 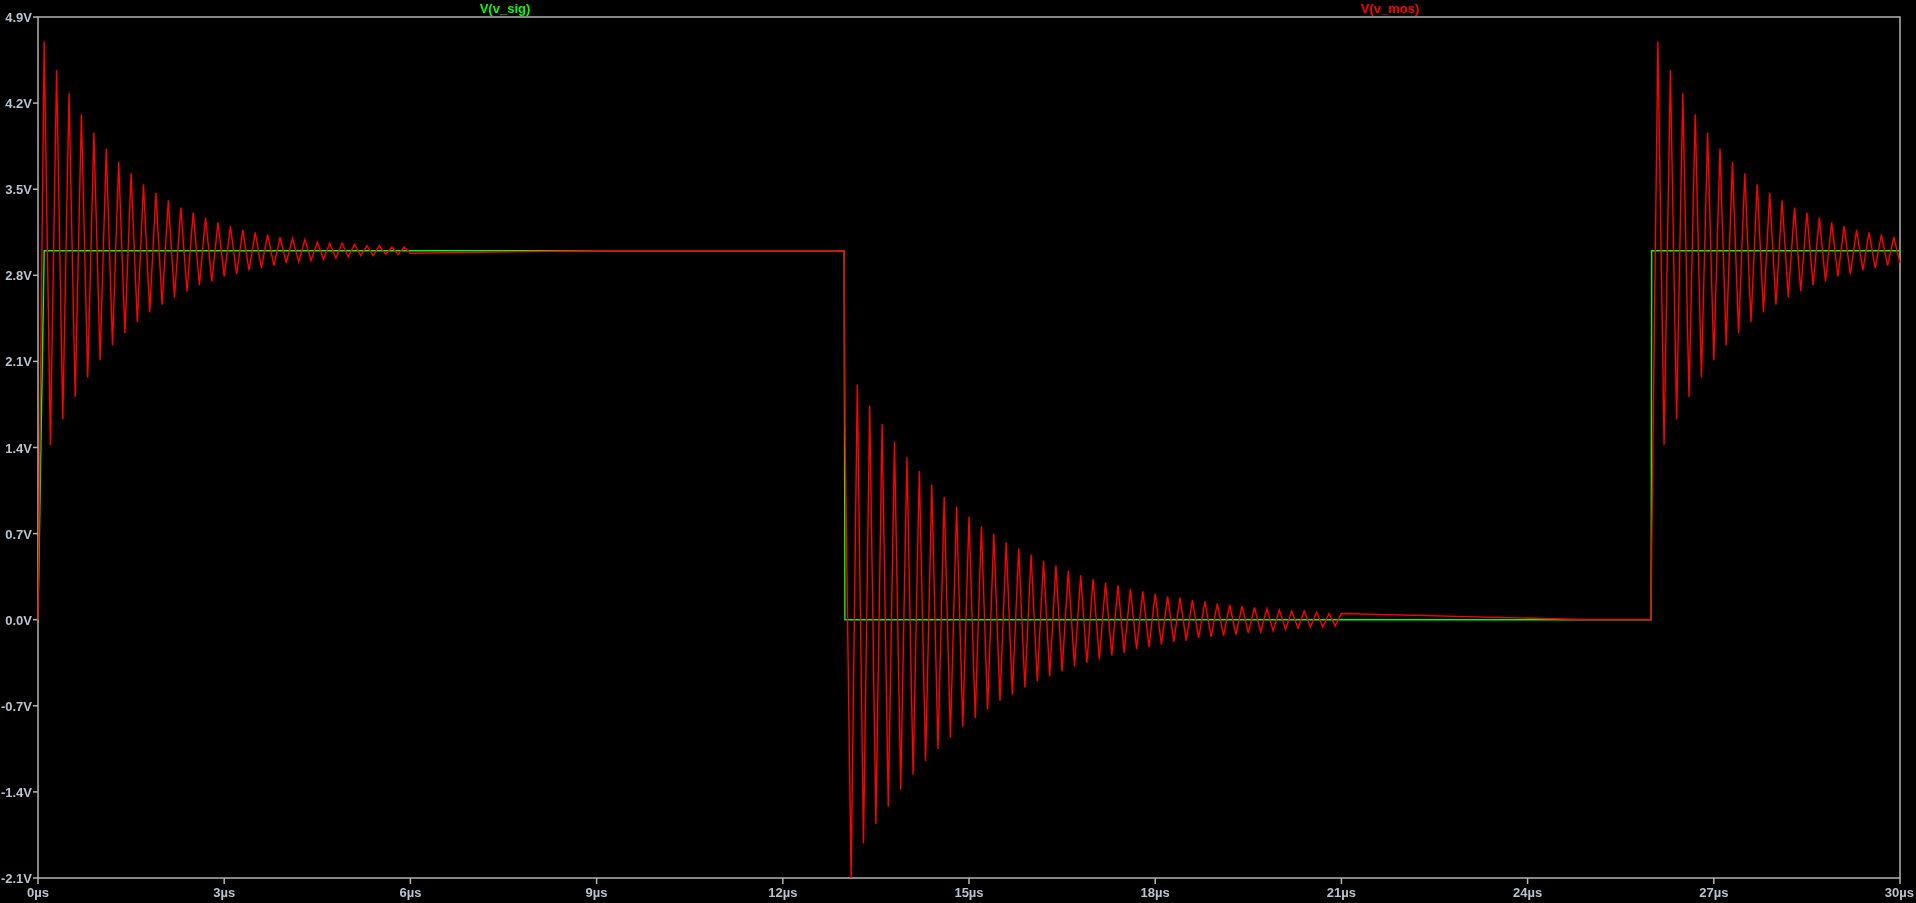 What do you see at coordinates (505, 8) in the screenshot?
I see `trace-label: V(v_sig)` at bounding box center [505, 8].